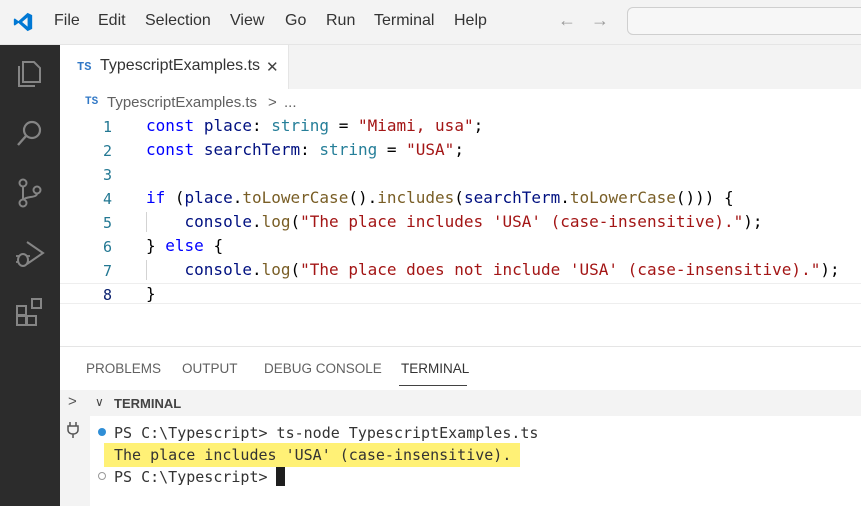 The height and width of the screenshot is (507, 861). What do you see at coordinates (107, 295) in the screenshot?
I see `line-number-active: 8` at bounding box center [107, 295].